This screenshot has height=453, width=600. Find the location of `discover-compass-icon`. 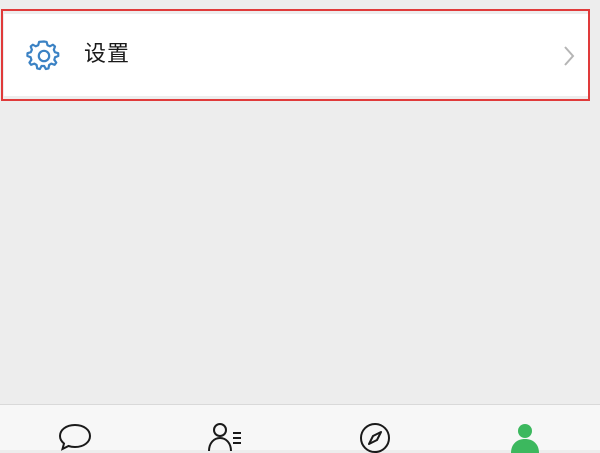

discover-compass-icon is located at coordinates (375, 438).